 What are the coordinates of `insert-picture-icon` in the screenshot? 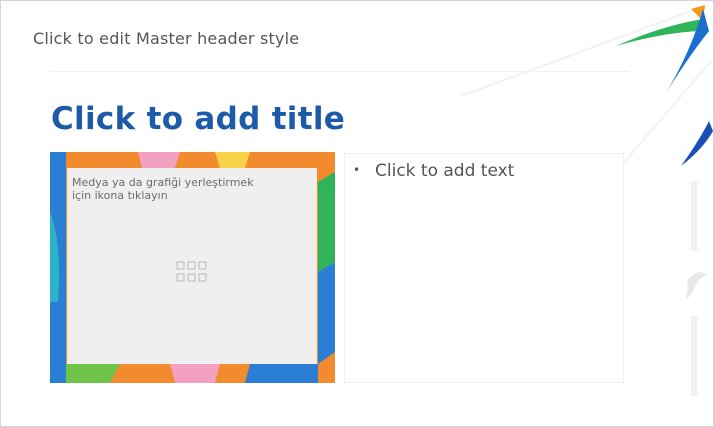 It's located at (180, 277).